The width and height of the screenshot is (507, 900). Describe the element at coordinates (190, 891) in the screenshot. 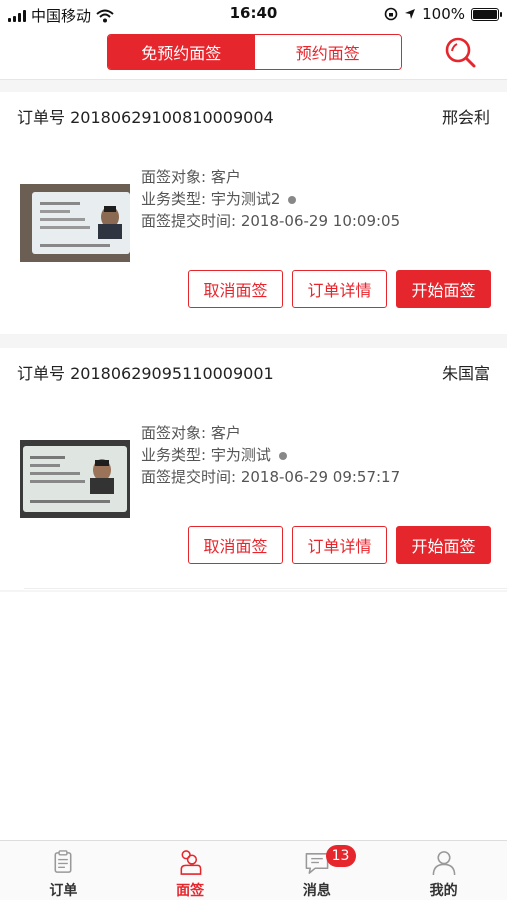

I see `tab-label: 面签` at that location.